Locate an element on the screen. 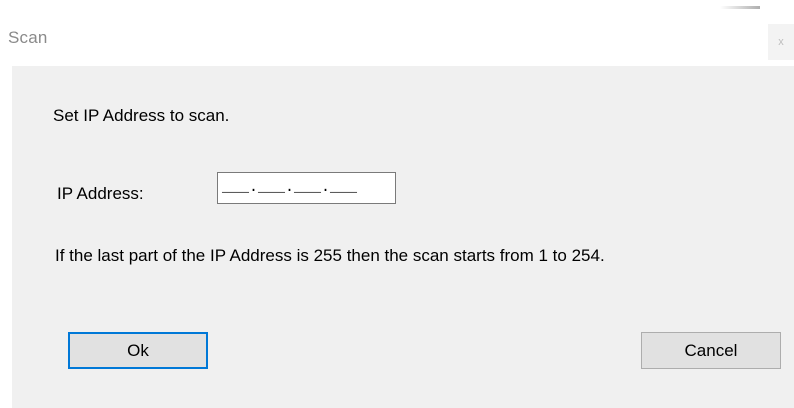 Image resolution: width=794 pixels, height=408 pixels. window-title: Scan is located at coordinates (28, 37).